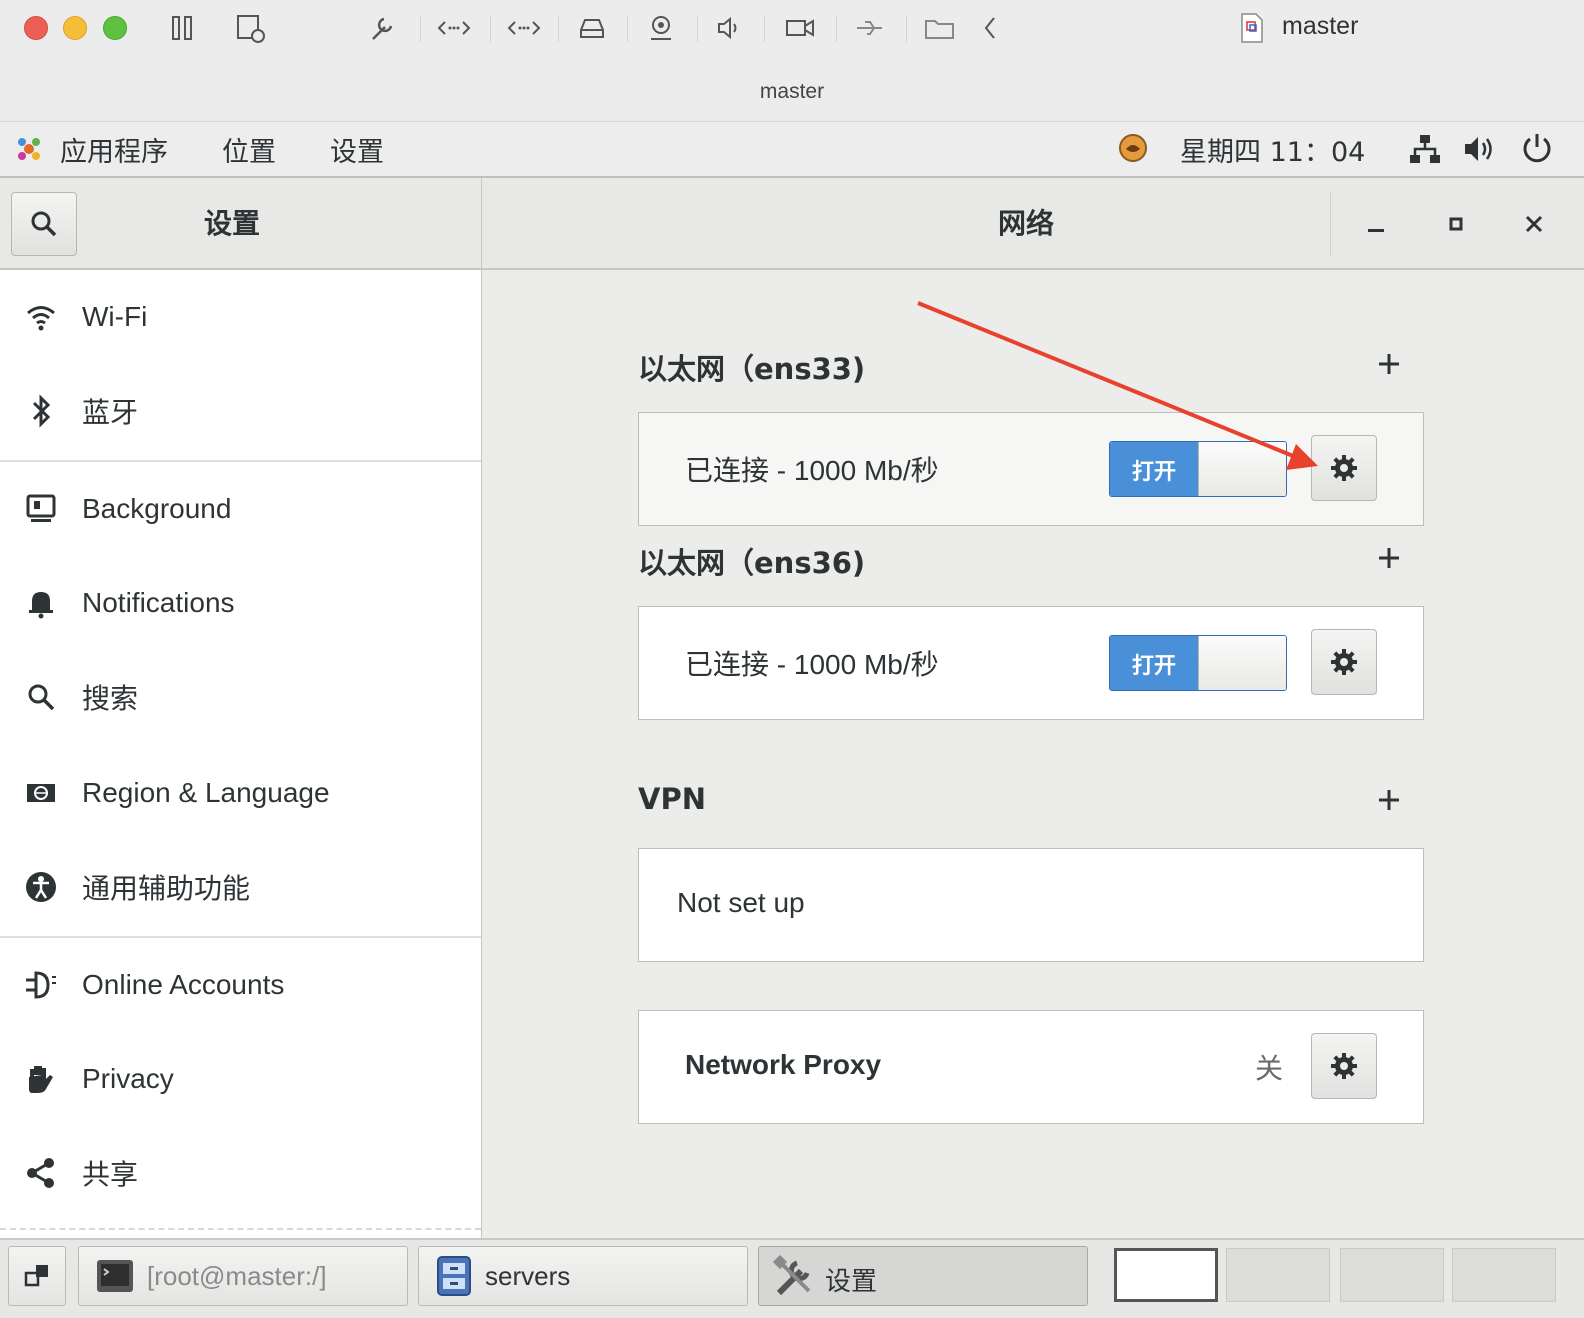 Image resolution: width=1584 pixels, height=1318 pixels. I want to click on document-icon, so click(1252, 30).